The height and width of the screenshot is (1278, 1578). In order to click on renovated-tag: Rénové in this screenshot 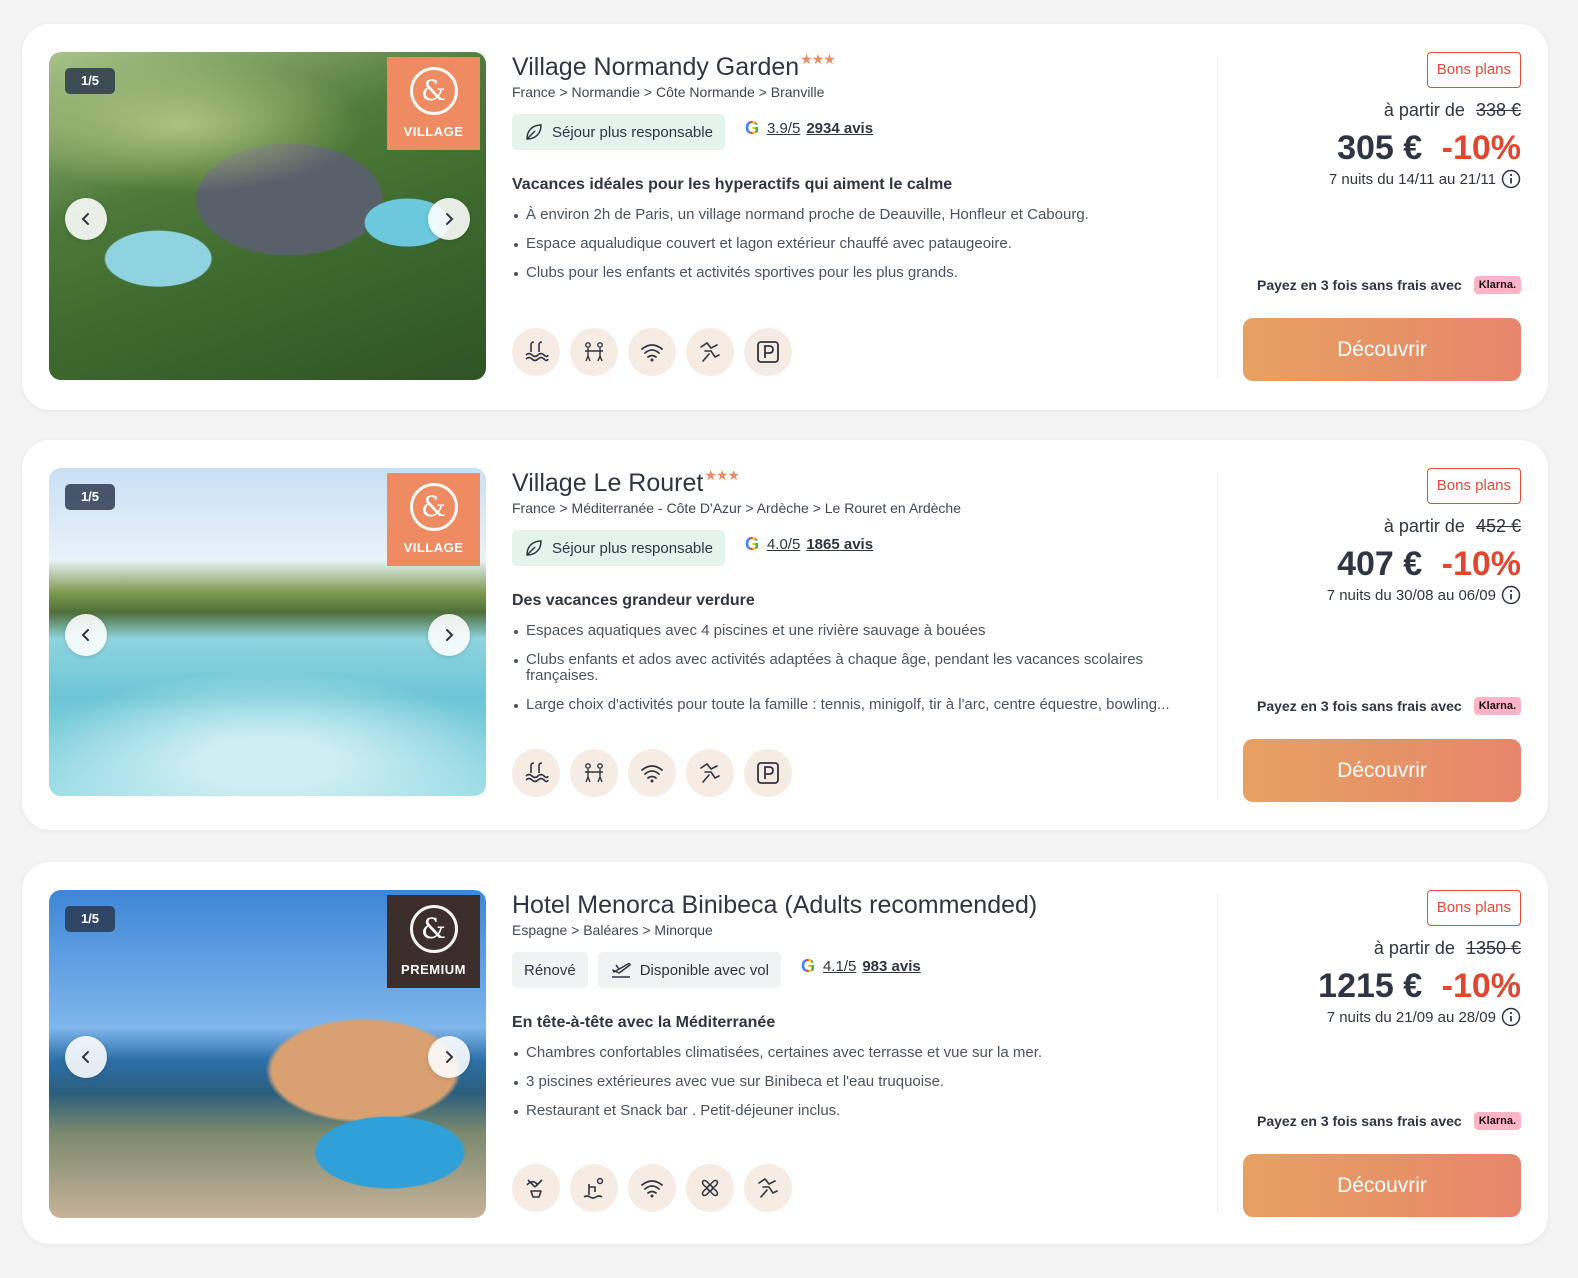, I will do `click(550, 970)`.